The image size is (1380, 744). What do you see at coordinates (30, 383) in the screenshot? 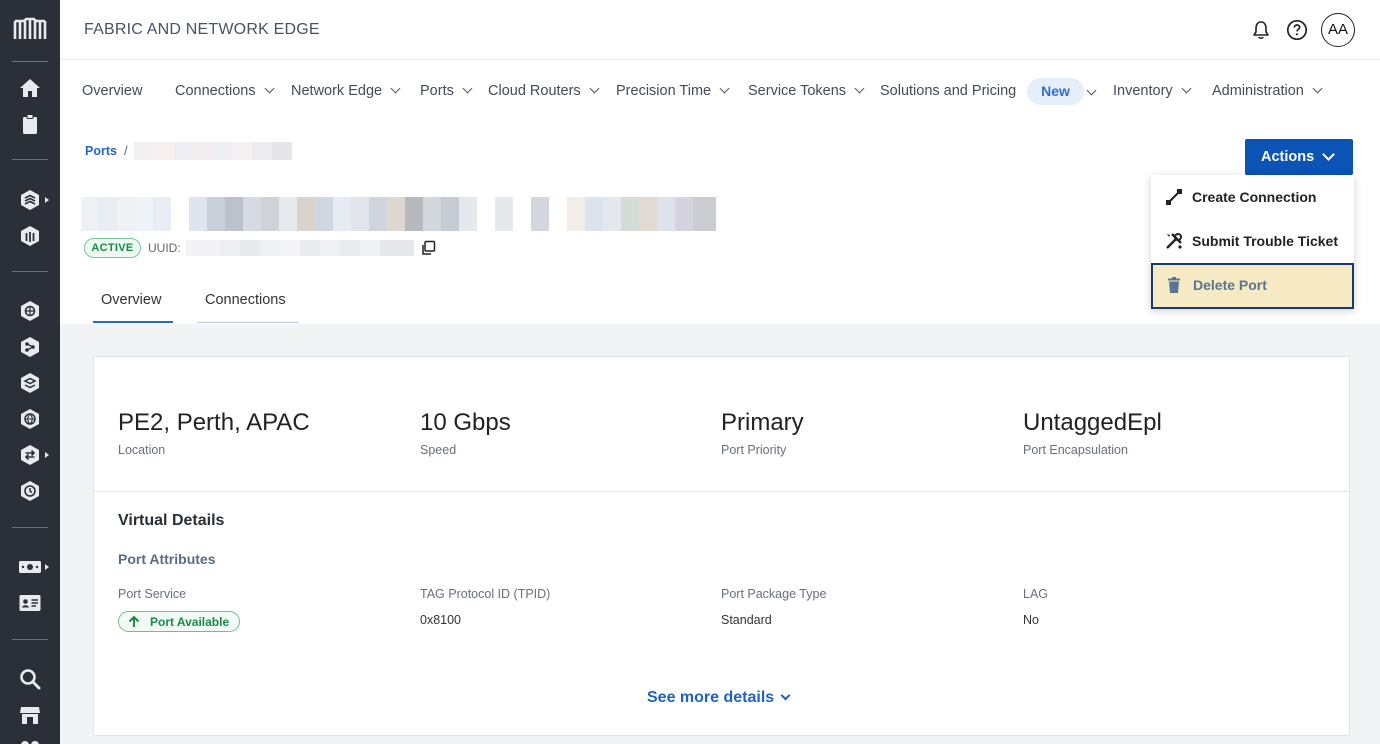
I see `layers-icon` at bounding box center [30, 383].